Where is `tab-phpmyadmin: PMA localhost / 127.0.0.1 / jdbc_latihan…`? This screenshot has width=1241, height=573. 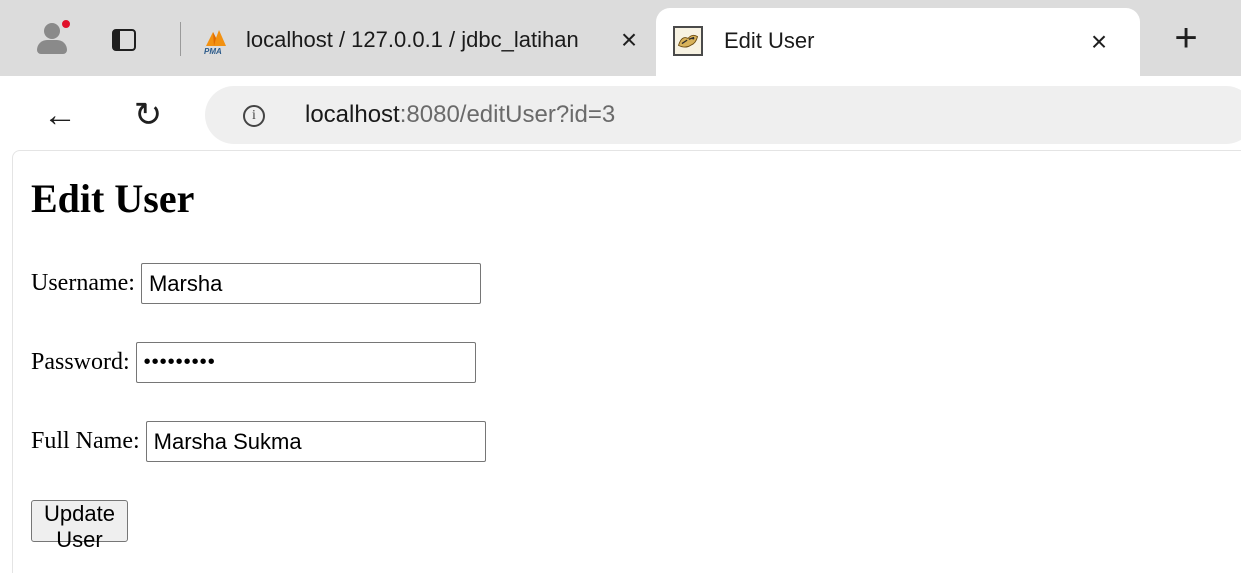 tab-phpmyadmin: PMA localhost / 127.0.0.1 / jdbc_latihan… is located at coordinates (421, 43).